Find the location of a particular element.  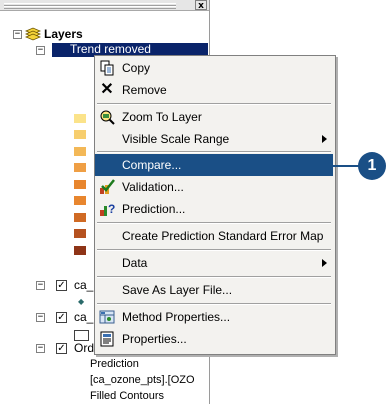

menu-item-label: Visible Scale Range is located at coordinates (176, 139).